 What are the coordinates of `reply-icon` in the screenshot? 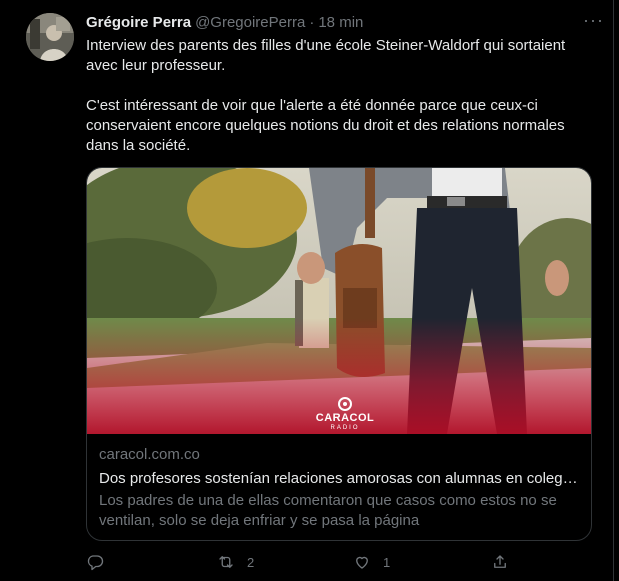 It's located at (95, 563).